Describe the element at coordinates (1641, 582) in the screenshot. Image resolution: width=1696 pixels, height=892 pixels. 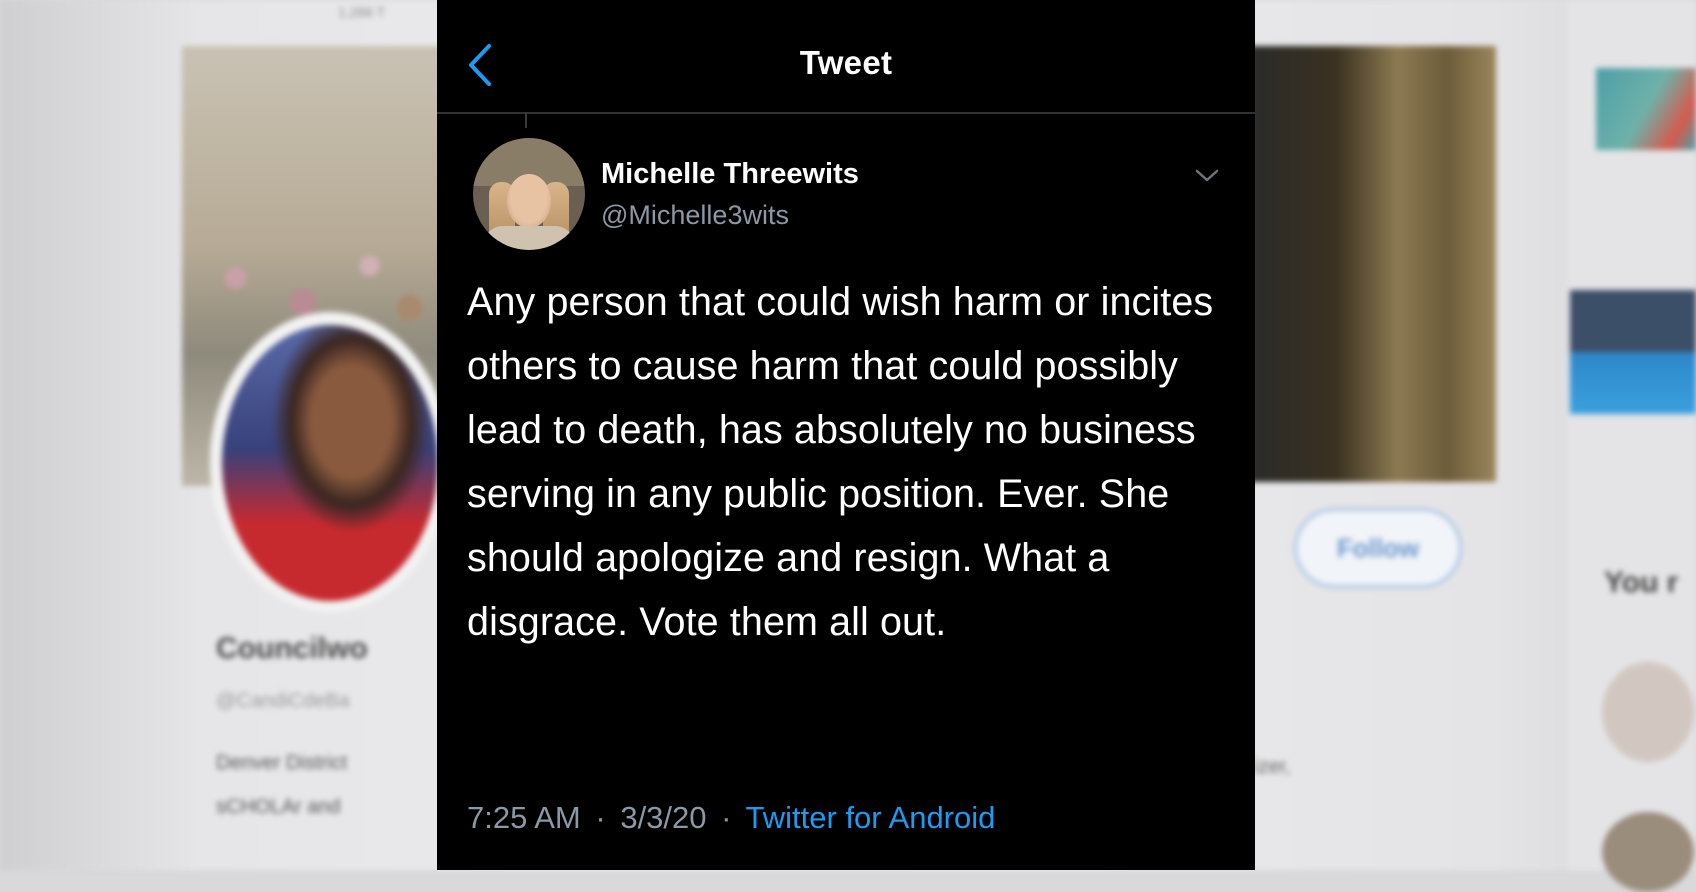
I see `background-right-rail-heading: You r` at that location.